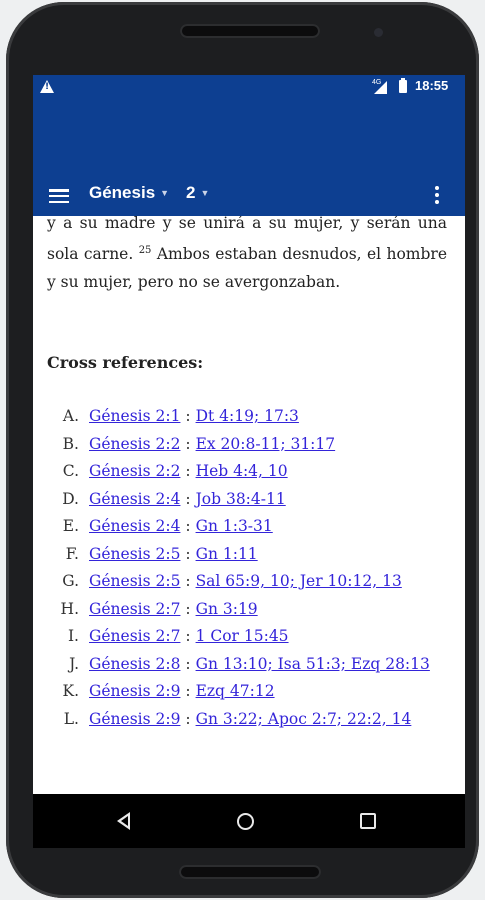  I want to click on warning-icon, so click(47, 86).